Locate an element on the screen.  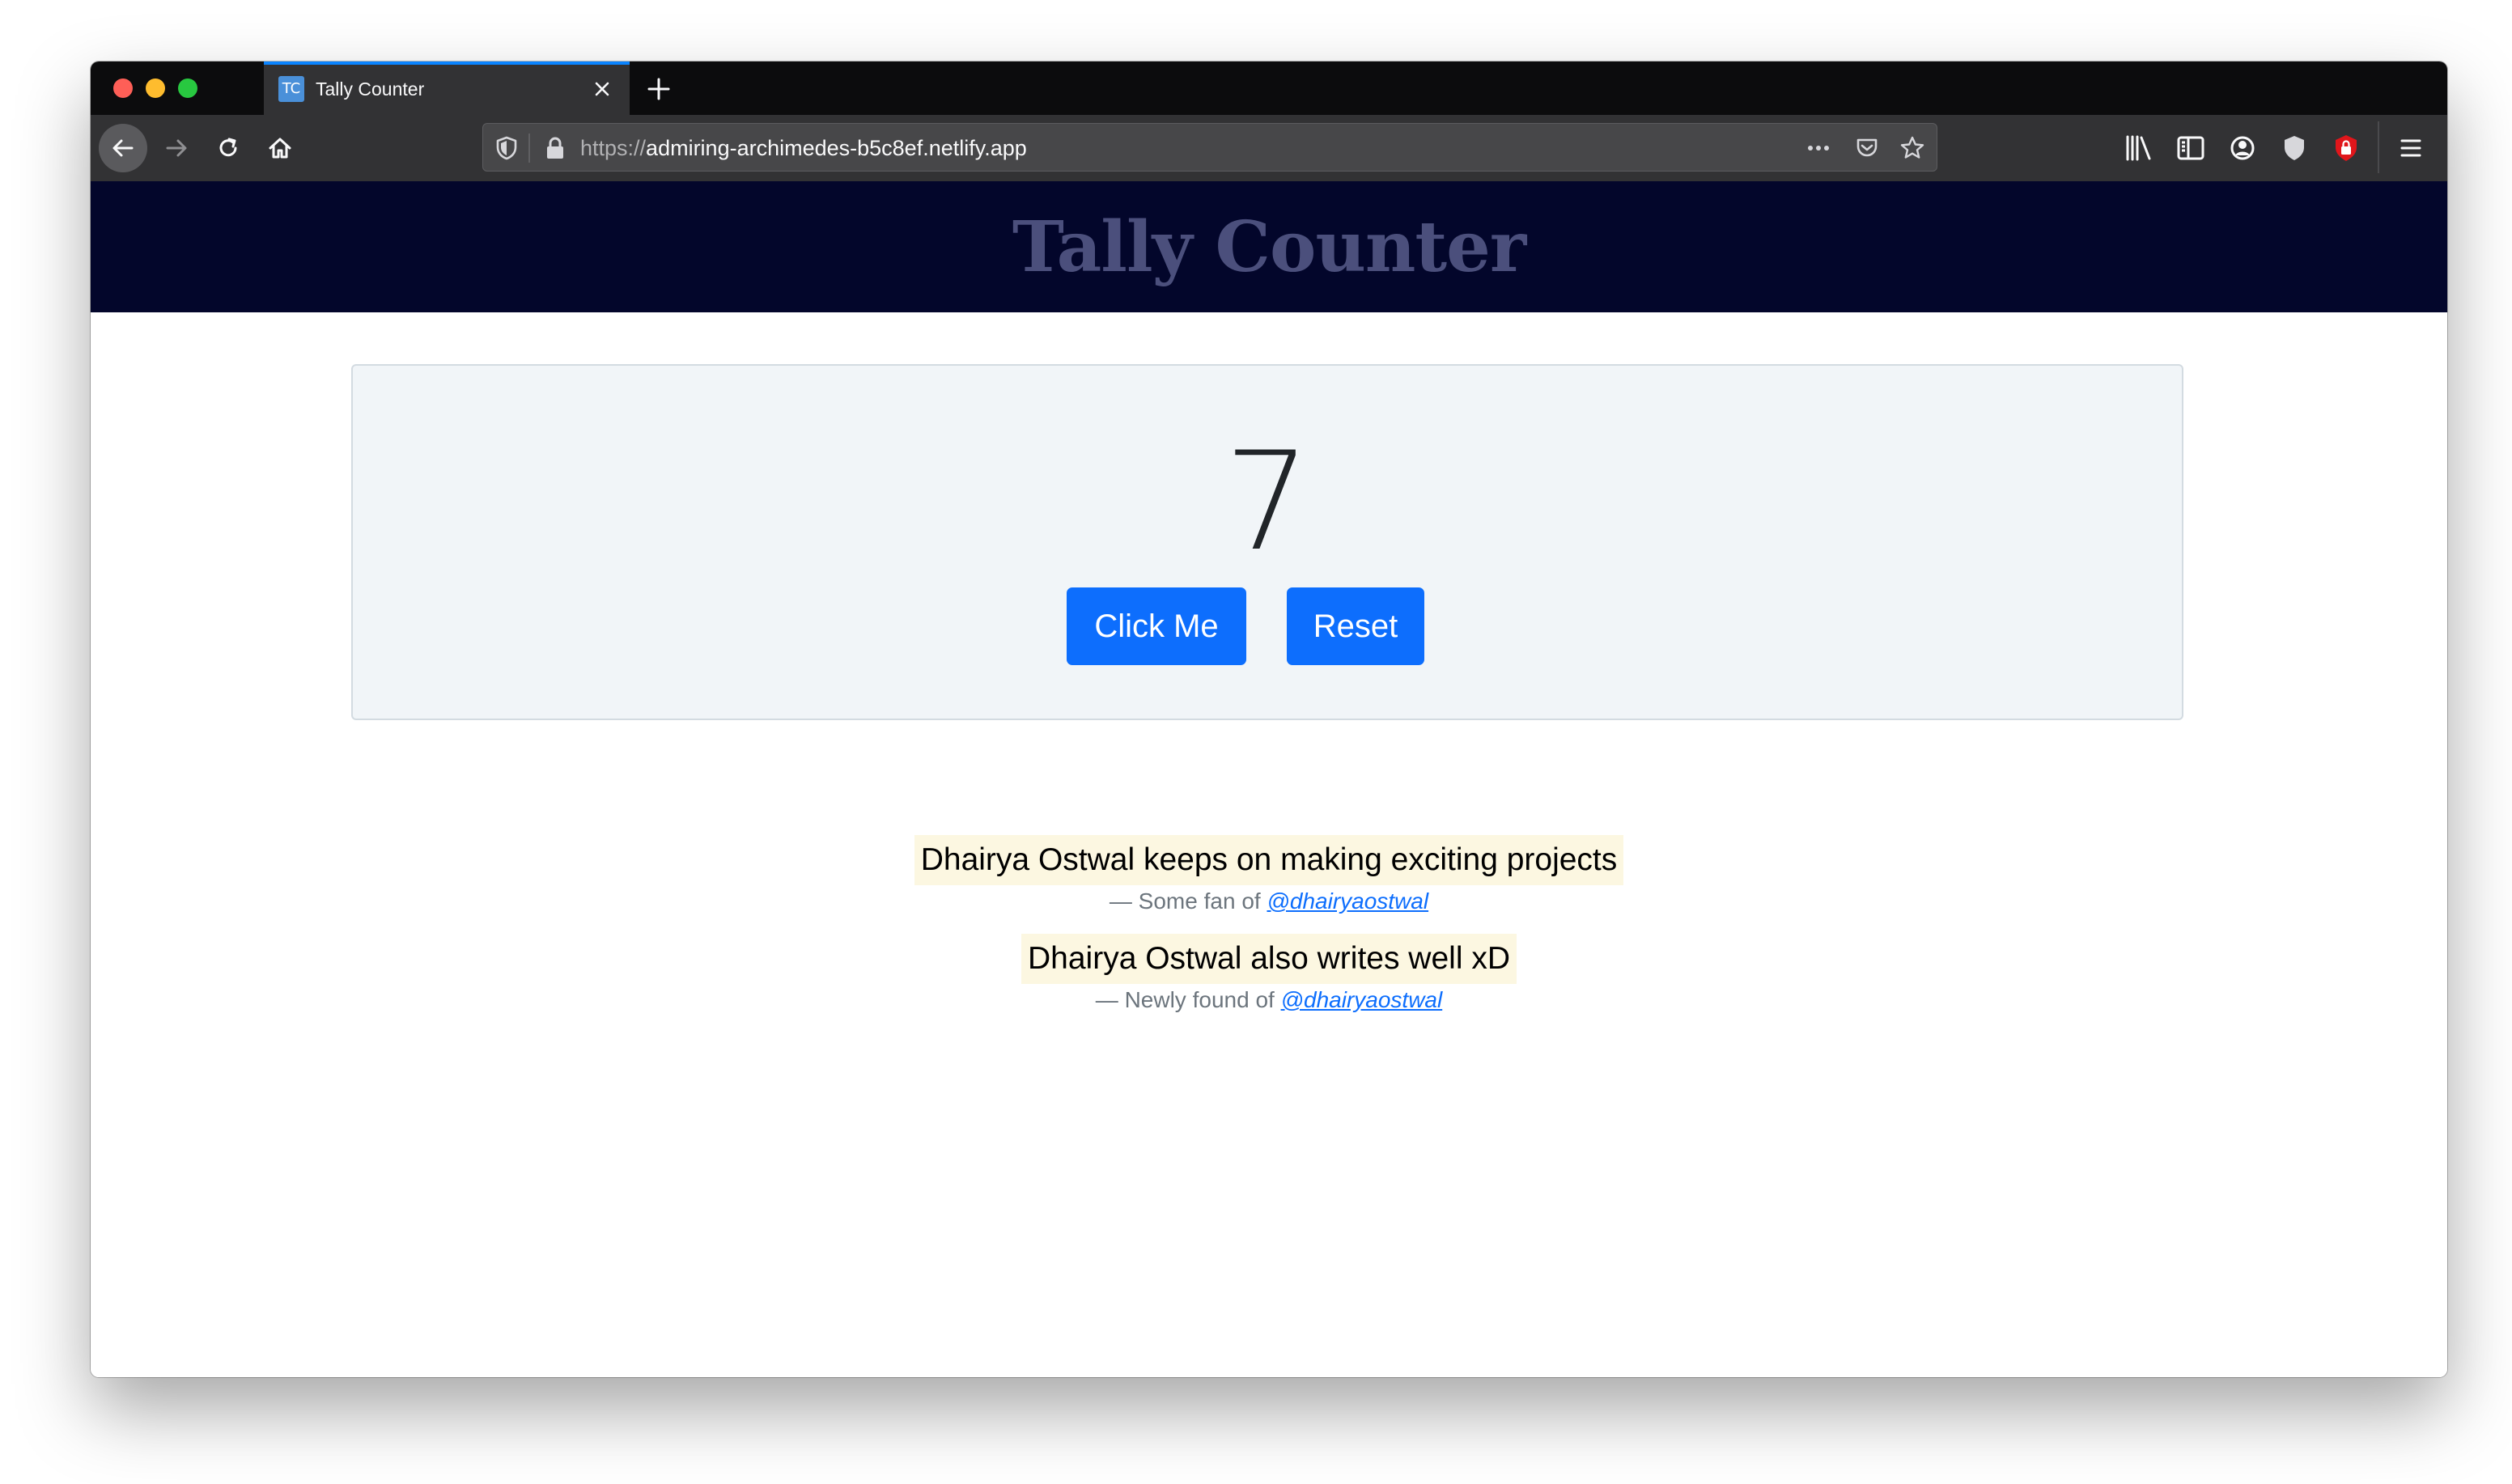
forward-arrow-icon is located at coordinates (176, 148).